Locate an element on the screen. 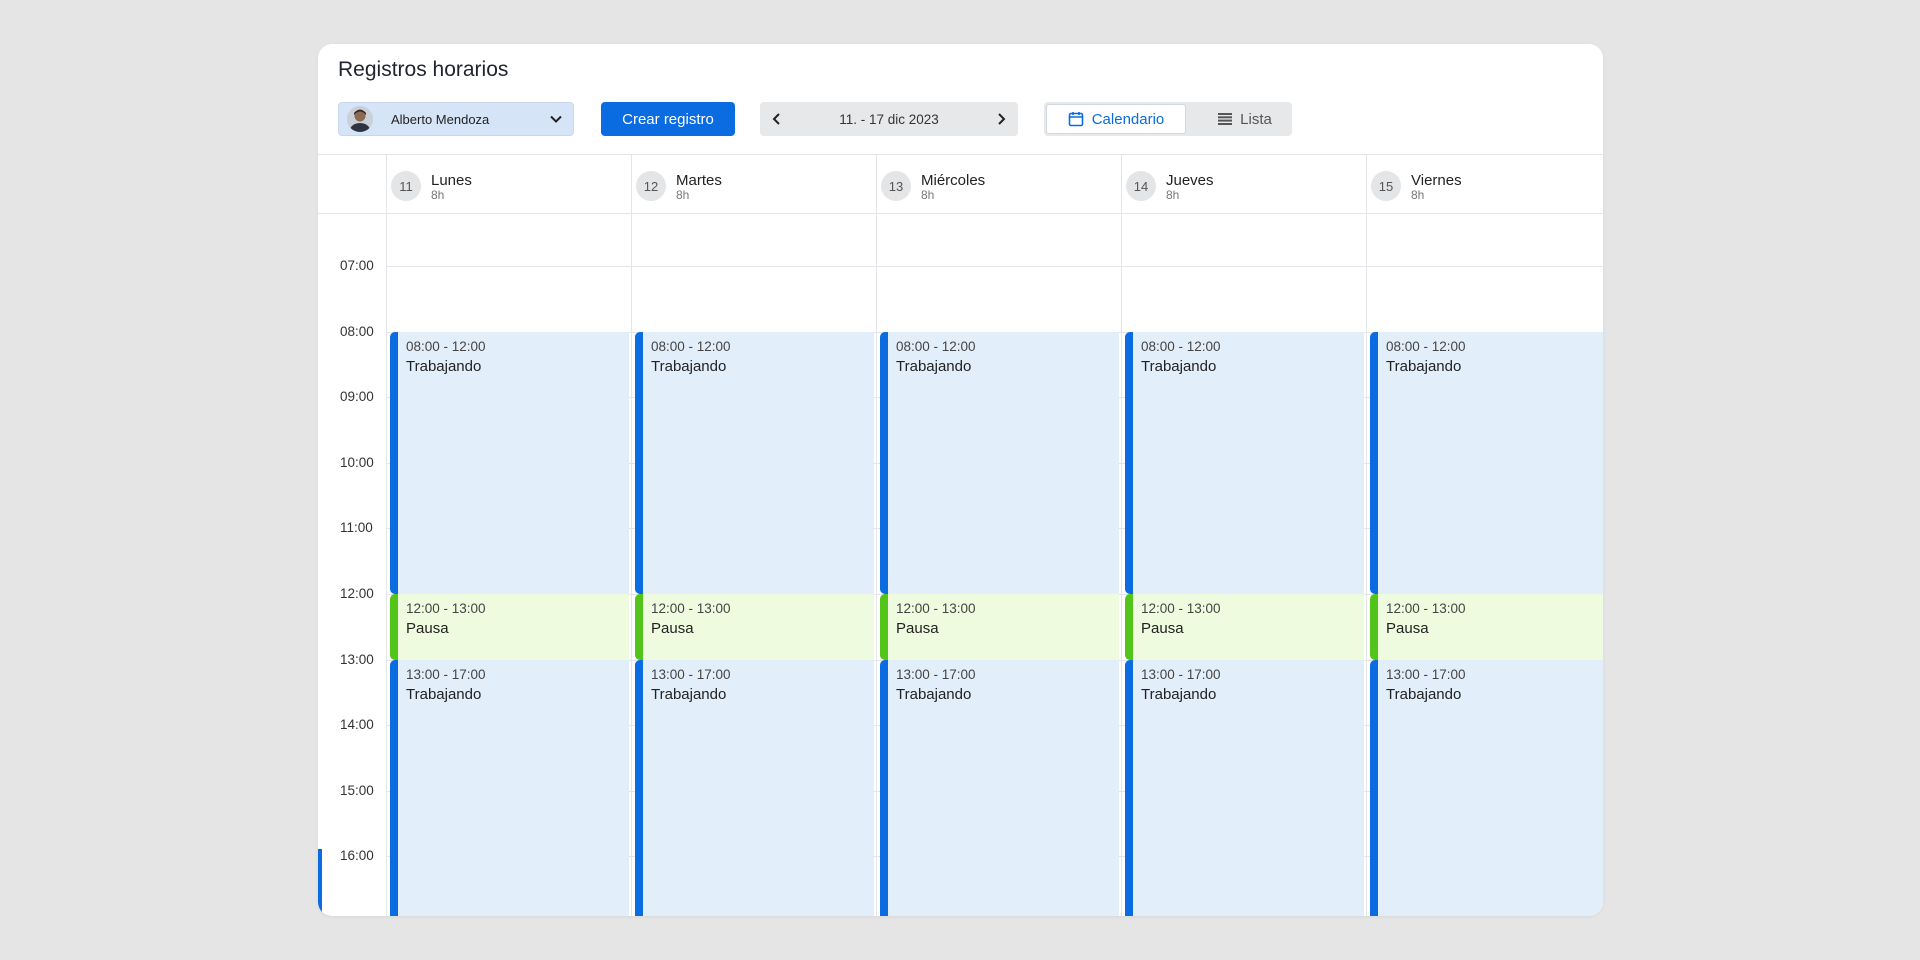 The image size is (1920, 960). page-title: Registros horarios is located at coordinates (423, 69).